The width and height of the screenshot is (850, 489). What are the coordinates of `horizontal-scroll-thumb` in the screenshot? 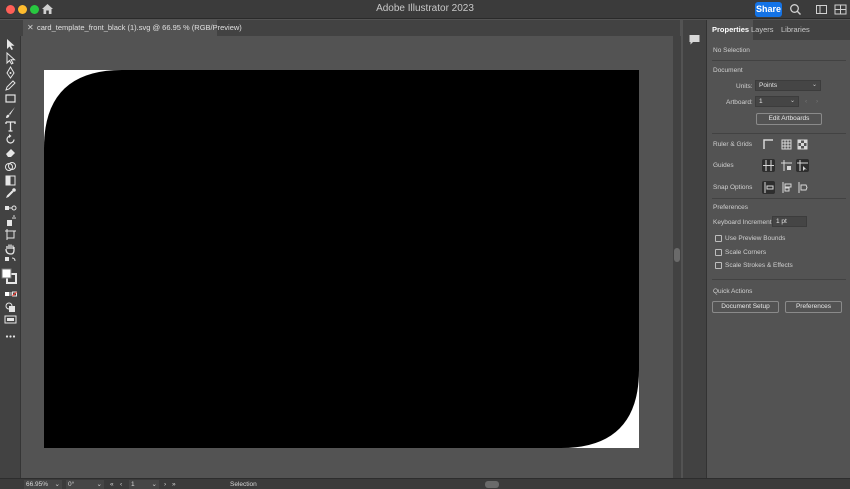 It's located at (492, 484).